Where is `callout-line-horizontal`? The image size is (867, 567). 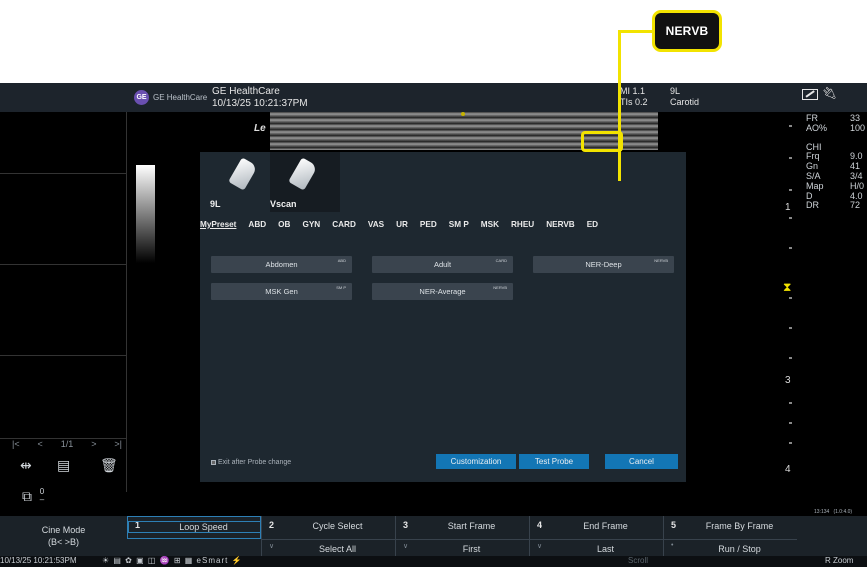
callout-line-horizontal is located at coordinates (636, 31).